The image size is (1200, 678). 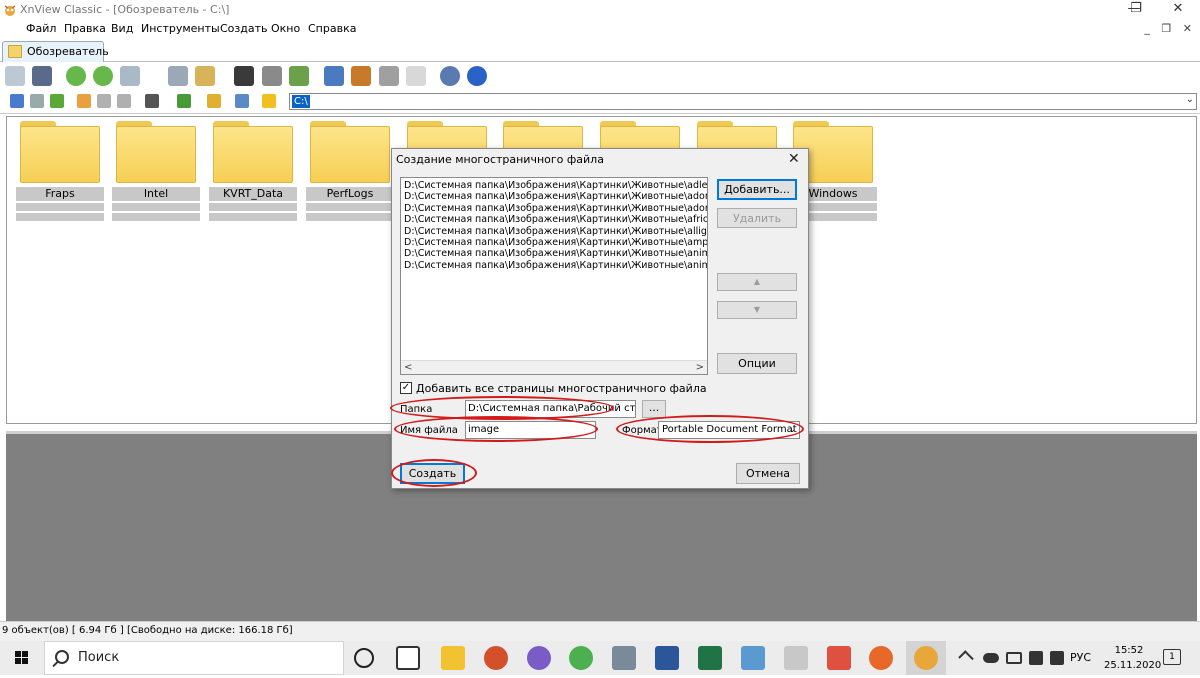 What do you see at coordinates (1178, 10) in the screenshot?
I see `close-button: ✕` at bounding box center [1178, 10].